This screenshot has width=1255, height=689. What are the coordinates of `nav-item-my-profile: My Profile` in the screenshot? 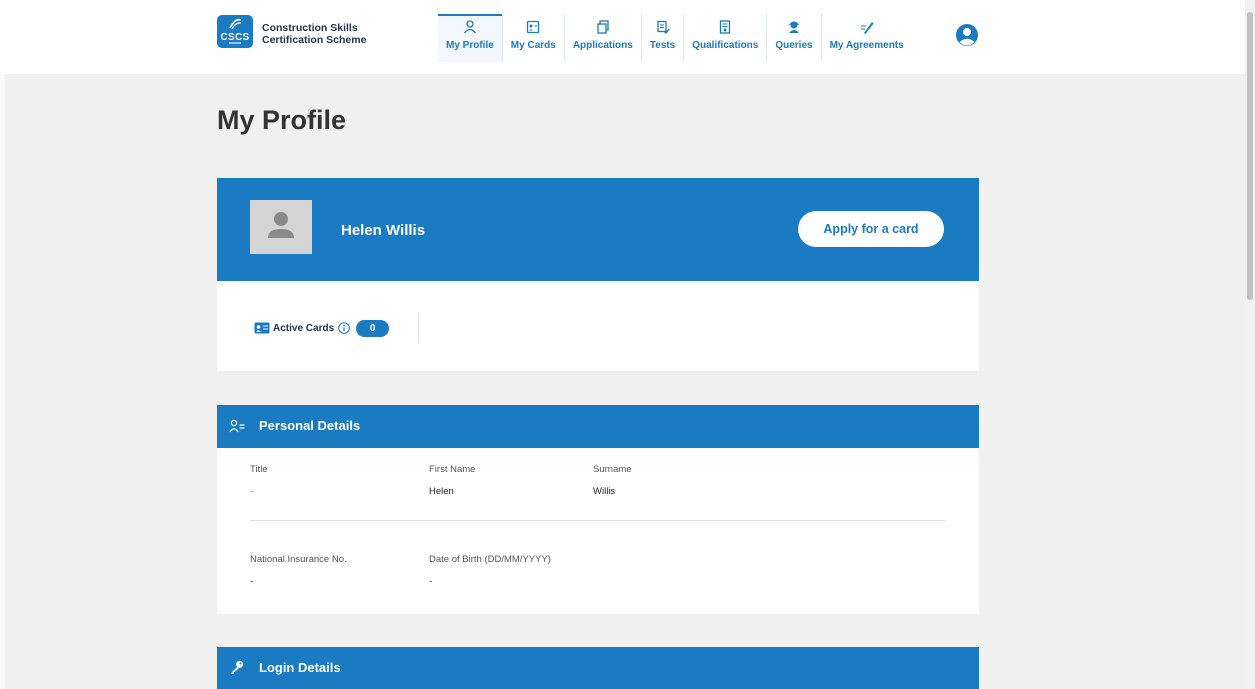 It's located at (470, 38).